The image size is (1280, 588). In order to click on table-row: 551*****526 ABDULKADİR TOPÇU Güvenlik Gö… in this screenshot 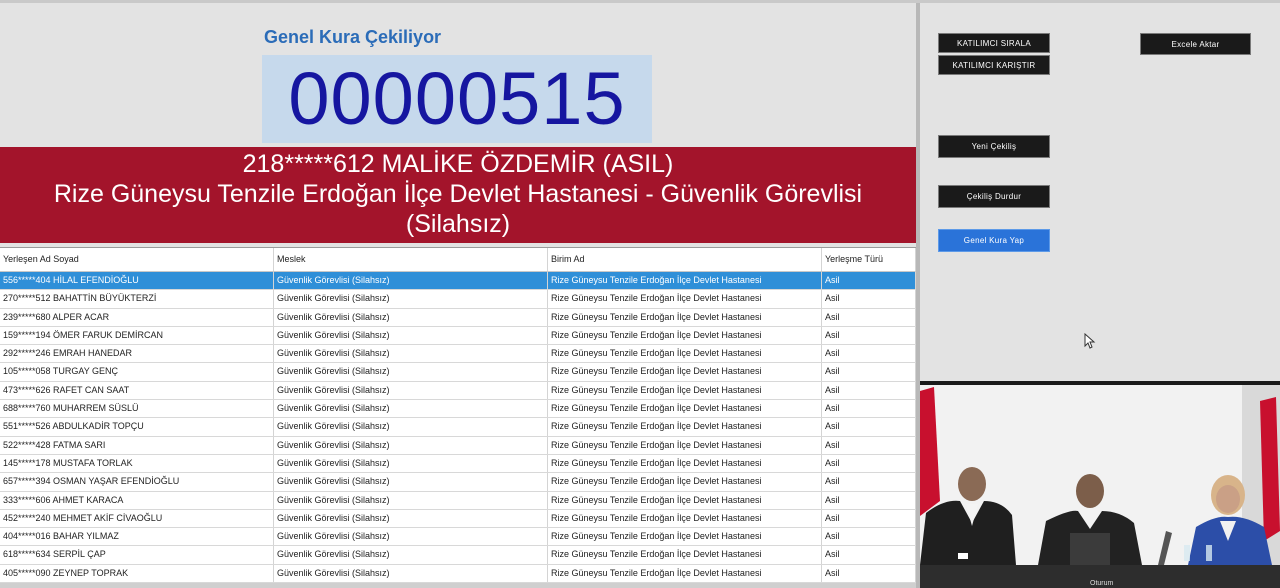, I will do `click(458, 427)`.